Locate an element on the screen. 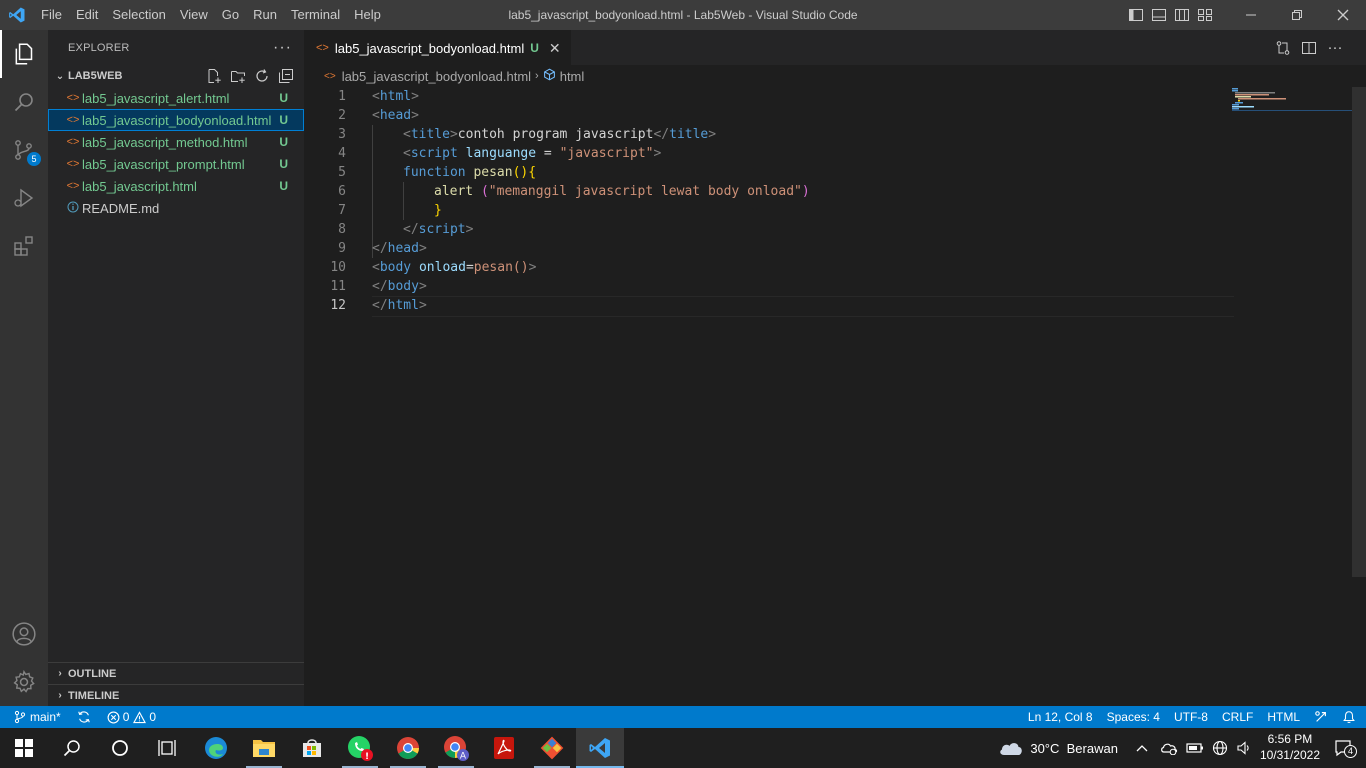  source-control-icon: 5 is located at coordinates (24, 150).